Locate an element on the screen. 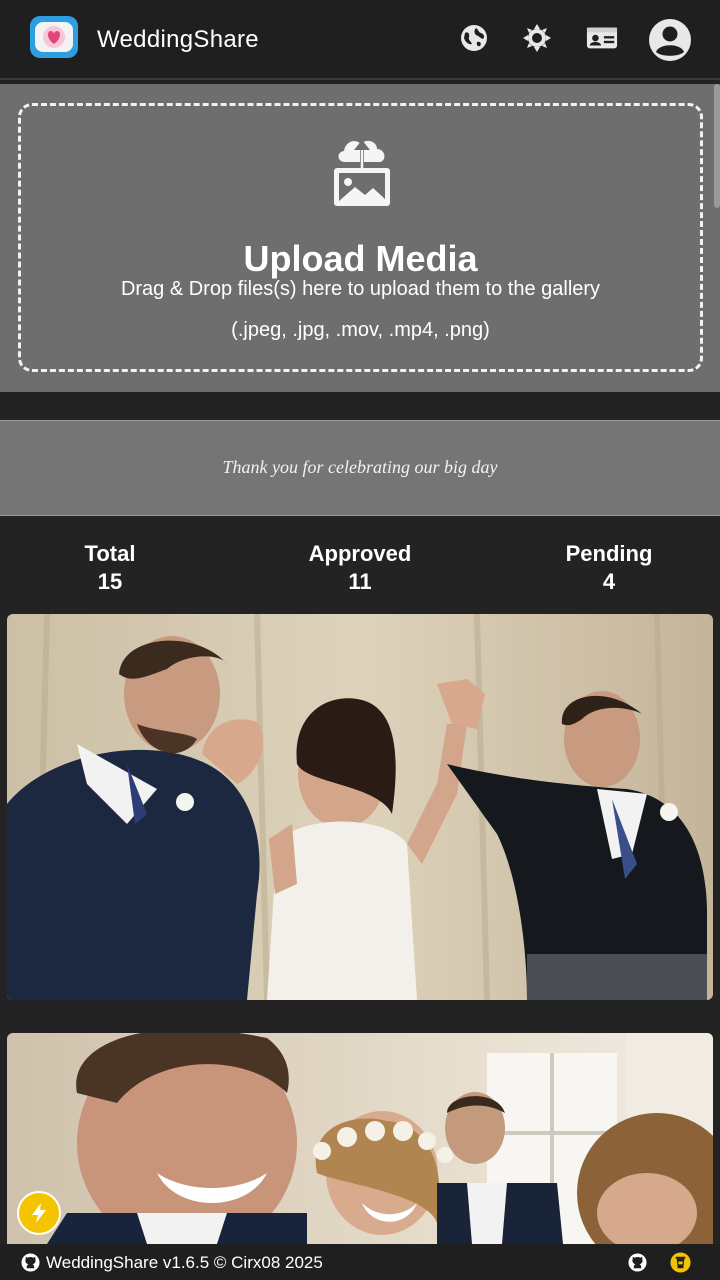 This screenshot has height=1280, width=720. logo-heart-icon is located at coordinates (54, 37).